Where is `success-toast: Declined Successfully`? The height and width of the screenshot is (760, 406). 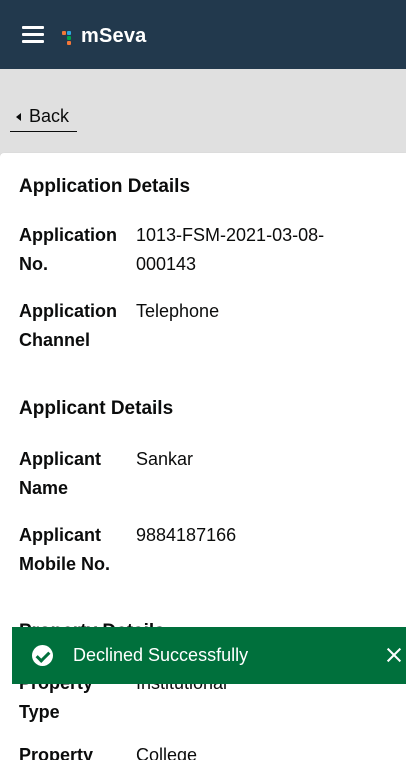
success-toast: Declined Successfully is located at coordinates (209, 655).